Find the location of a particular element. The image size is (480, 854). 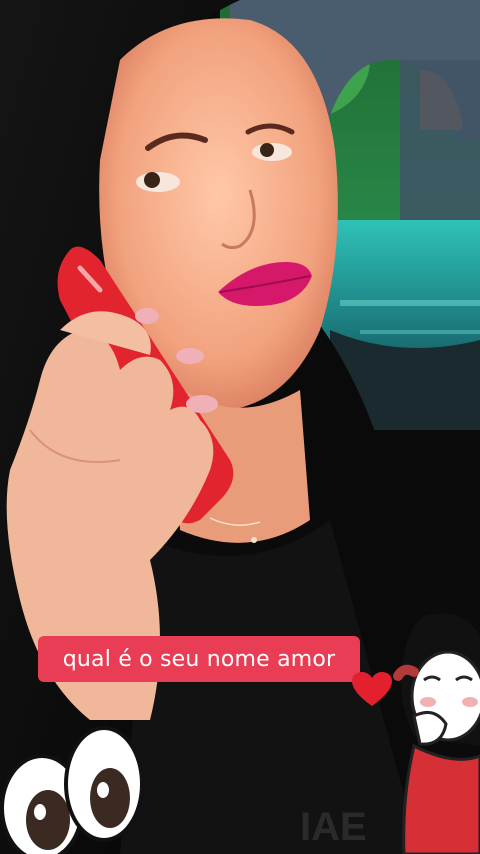

svg-text: IAE is located at coordinates (333, 827).